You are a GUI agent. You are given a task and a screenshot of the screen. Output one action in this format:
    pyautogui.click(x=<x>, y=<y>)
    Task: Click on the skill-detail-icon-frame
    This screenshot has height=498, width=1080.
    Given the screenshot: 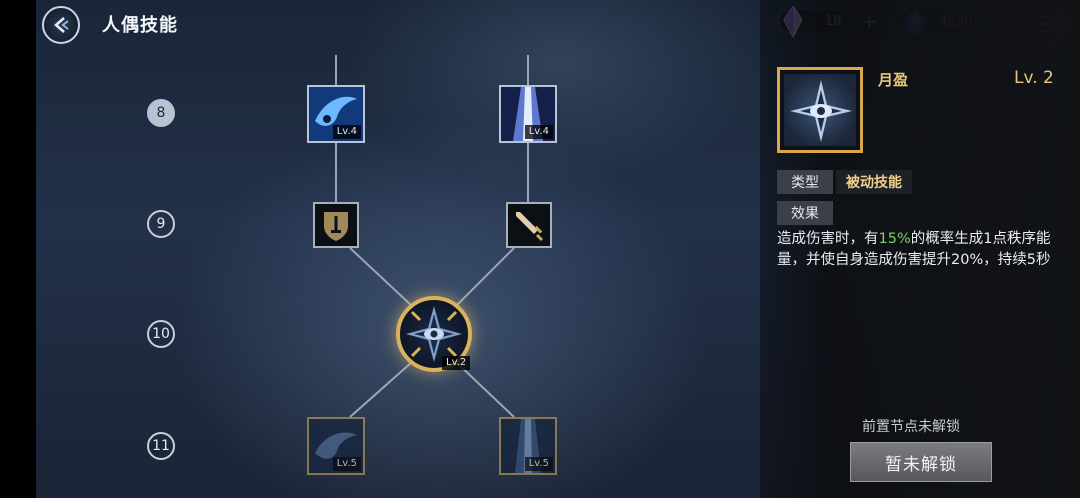 What is the action you would take?
    pyautogui.click(x=820, y=110)
    